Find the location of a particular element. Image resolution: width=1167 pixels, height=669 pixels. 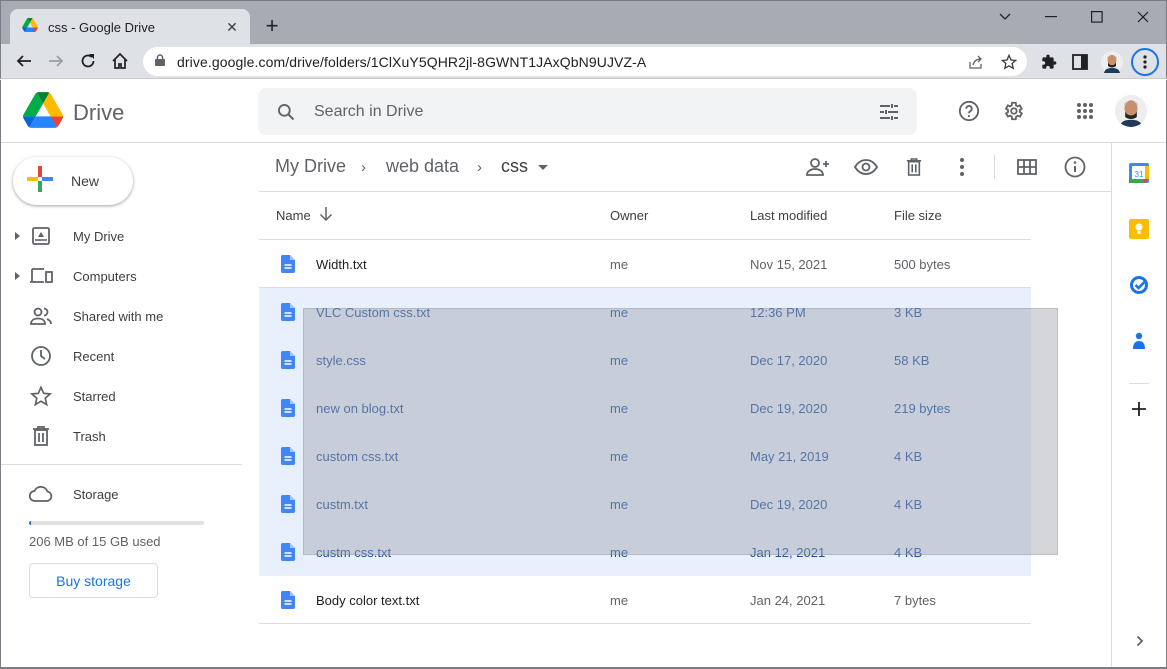

sidebar-label: Recent is located at coordinates (94, 356).